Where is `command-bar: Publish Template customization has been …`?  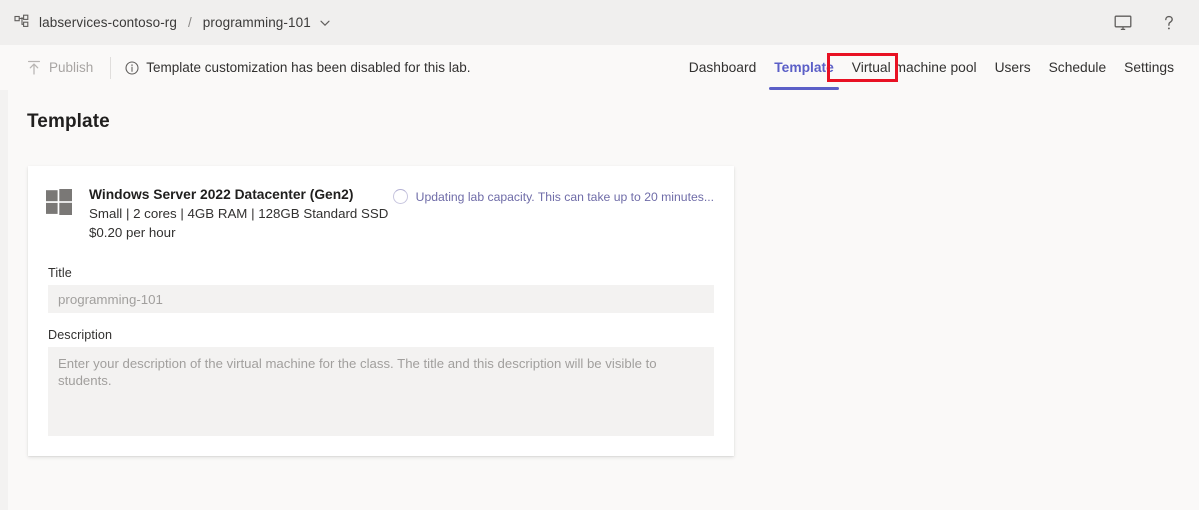 command-bar: Publish Template customization has been … is located at coordinates (599, 67).